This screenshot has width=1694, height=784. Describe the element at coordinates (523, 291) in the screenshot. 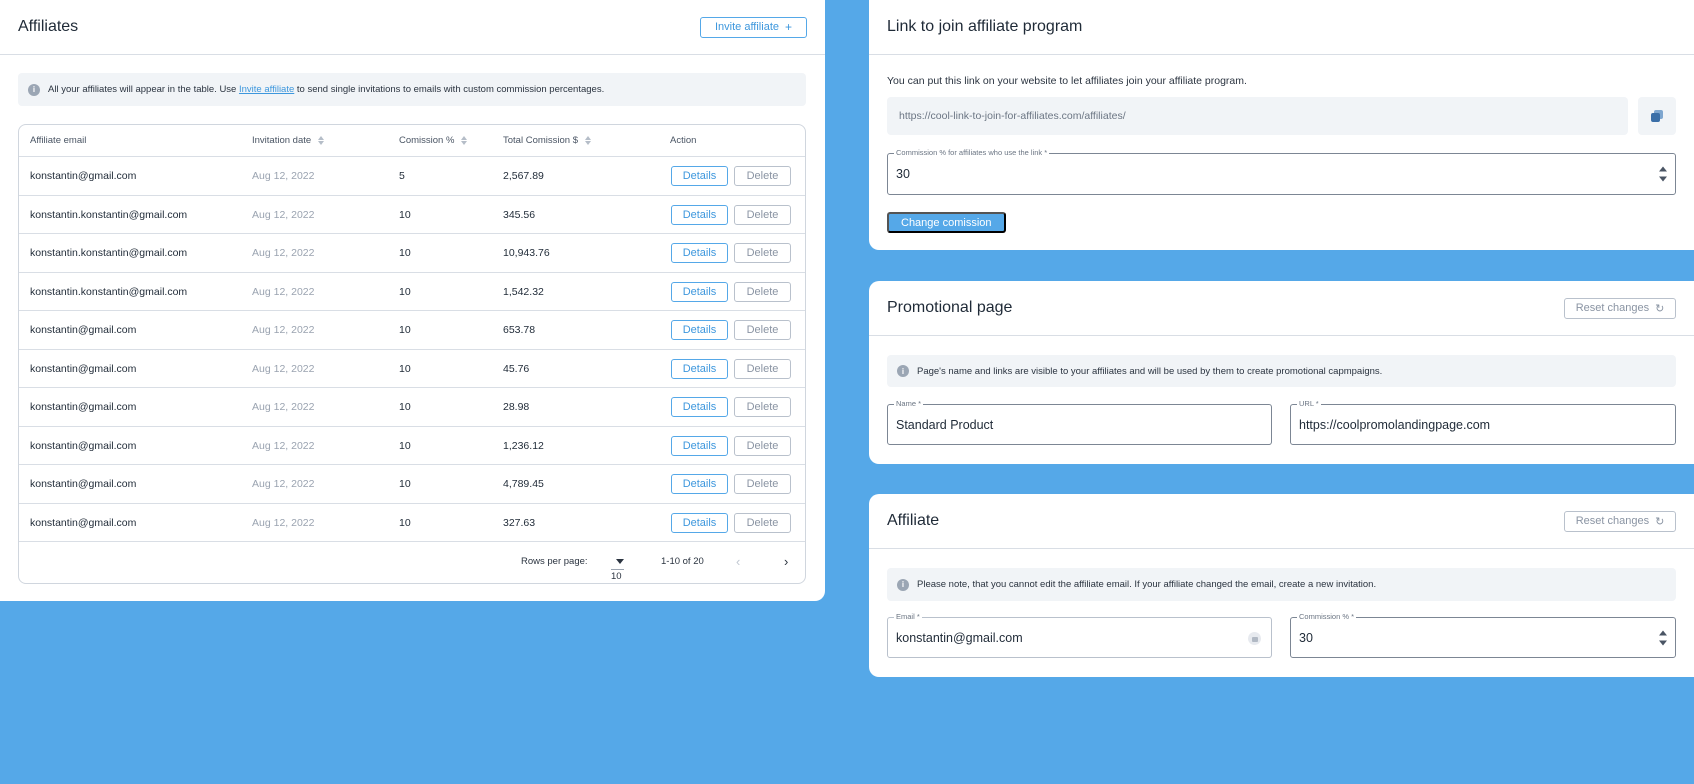

I see `total-commission: 1,542.32` at that location.